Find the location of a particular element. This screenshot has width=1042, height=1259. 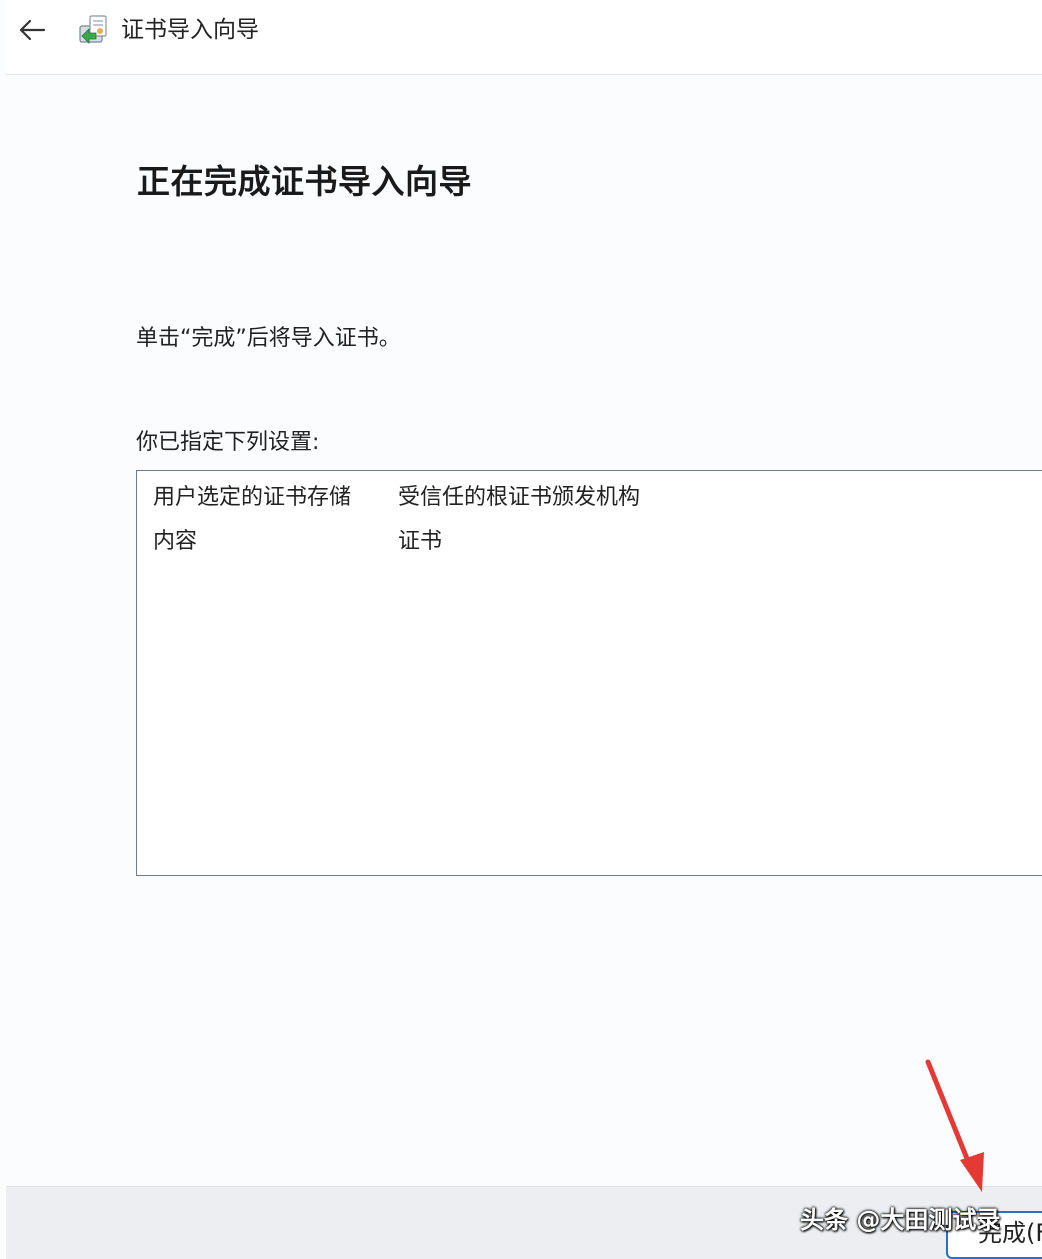

settings-value: 受信任的根证书颁发机构 is located at coordinates (519, 497).